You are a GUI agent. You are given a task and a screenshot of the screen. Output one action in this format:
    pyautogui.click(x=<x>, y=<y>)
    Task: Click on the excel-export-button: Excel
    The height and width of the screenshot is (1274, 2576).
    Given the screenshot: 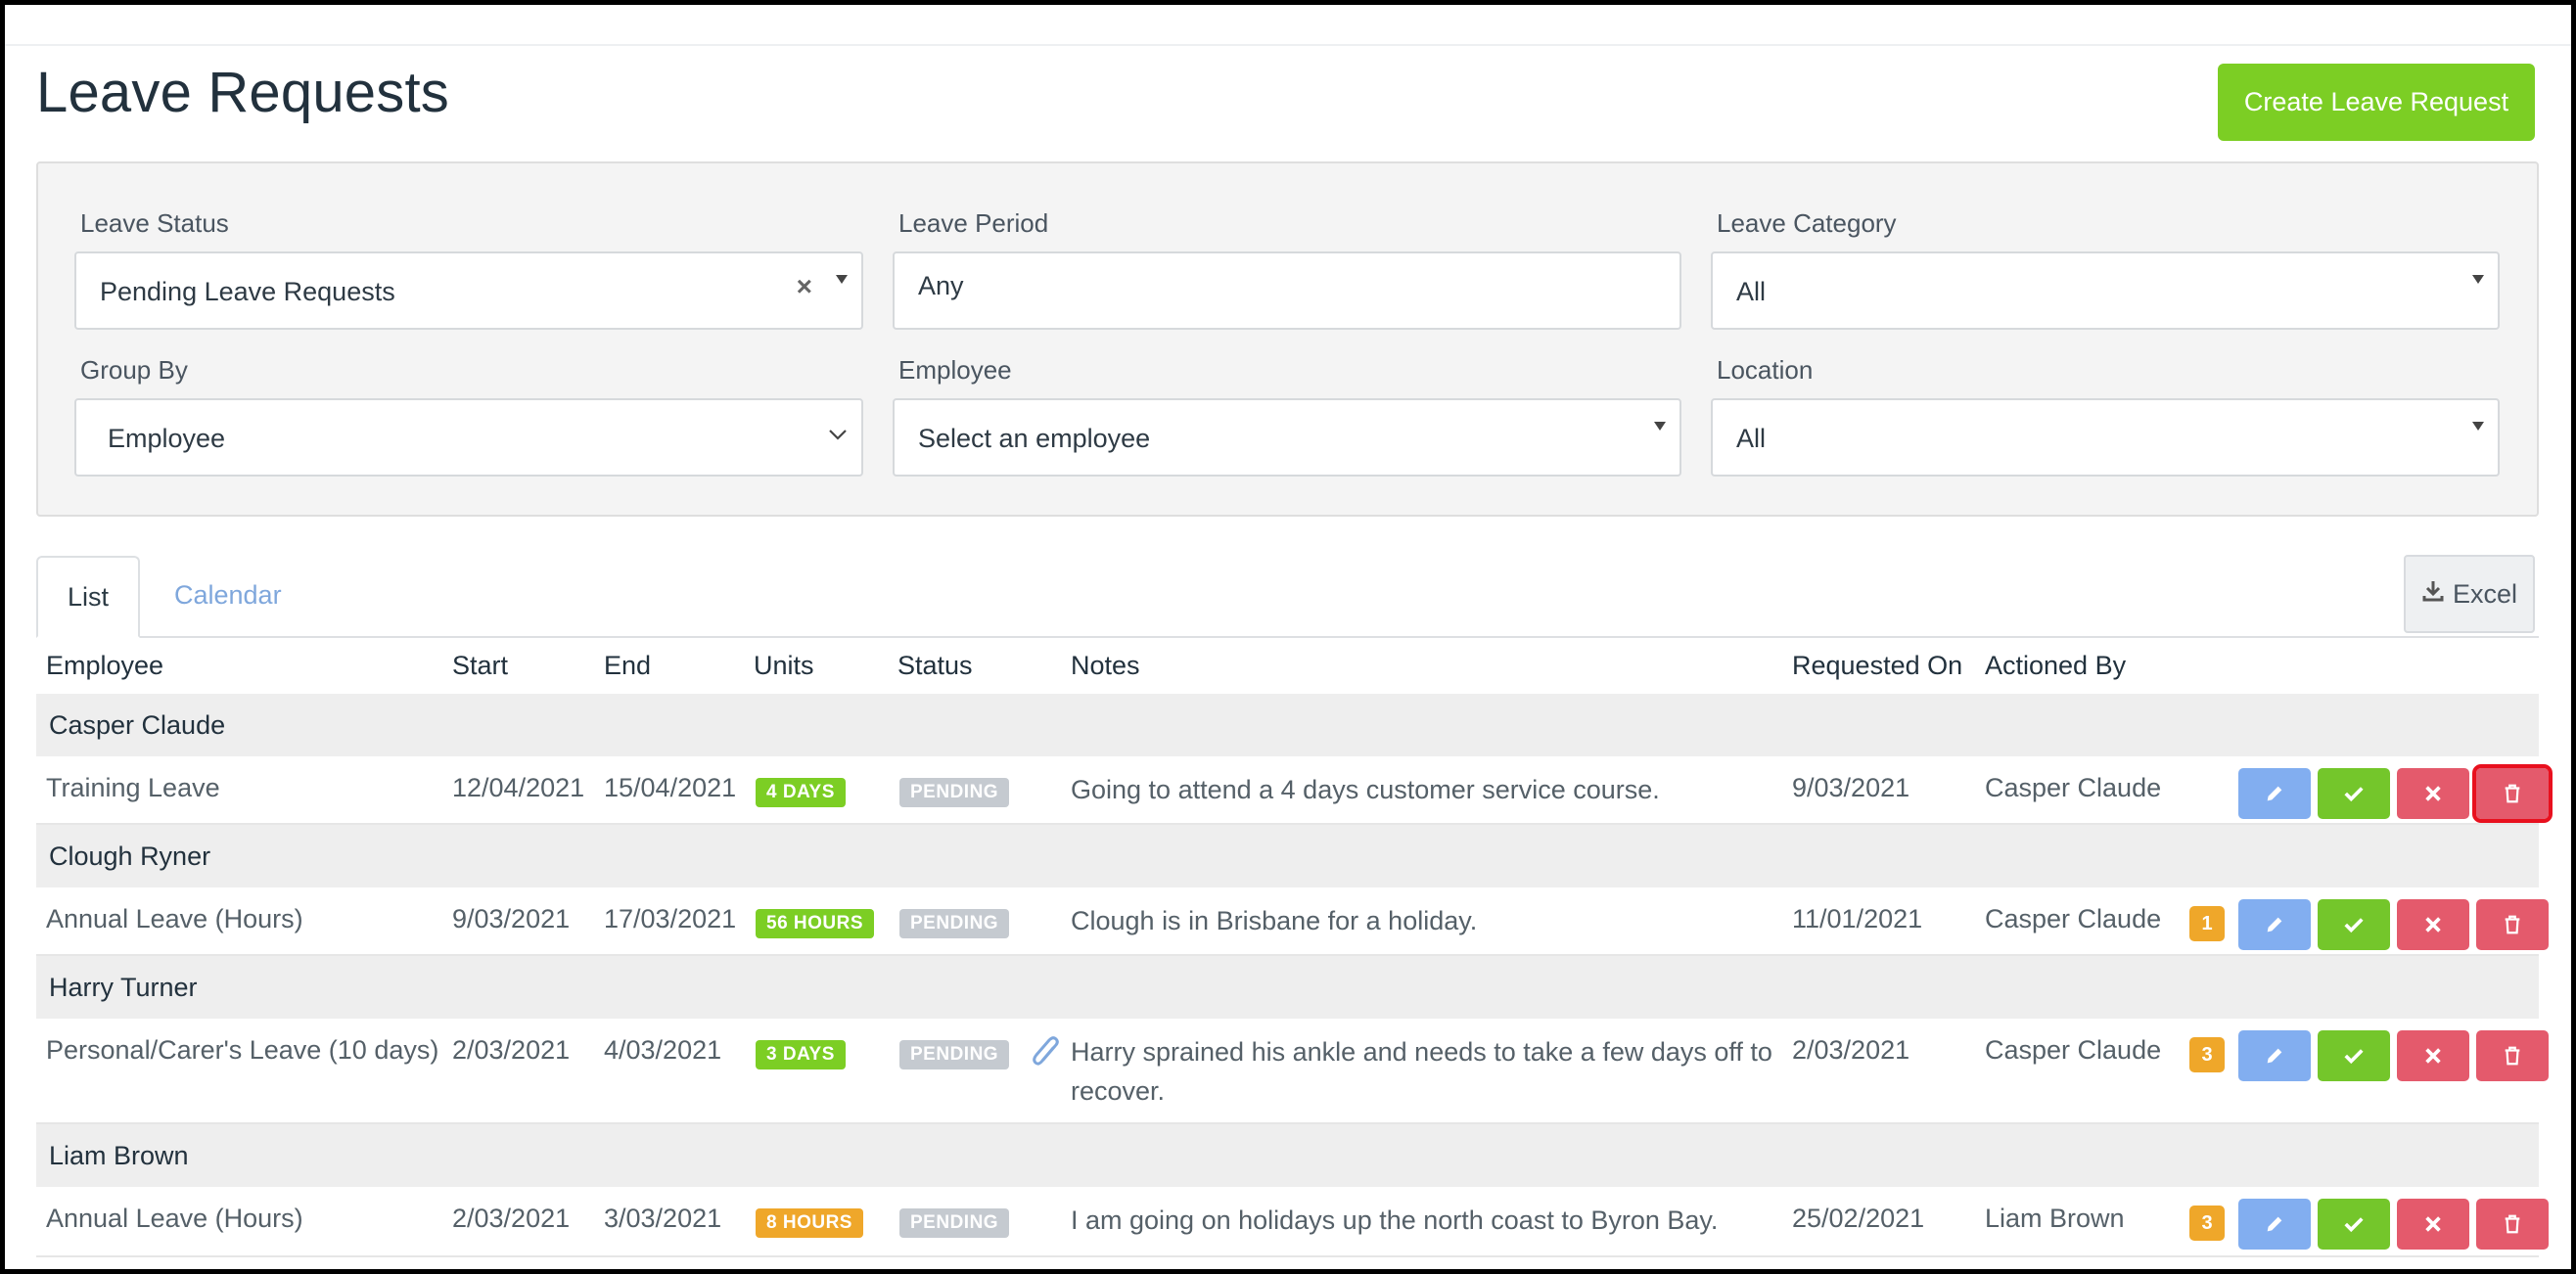 What is the action you would take?
    pyautogui.click(x=2470, y=594)
    